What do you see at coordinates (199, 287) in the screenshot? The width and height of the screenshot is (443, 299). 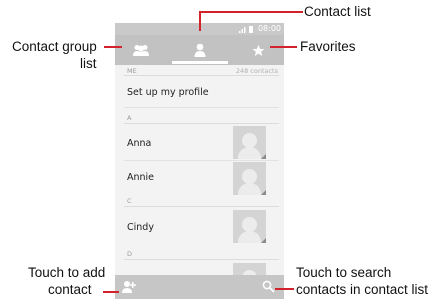 I see `bottom-bar` at bounding box center [199, 287].